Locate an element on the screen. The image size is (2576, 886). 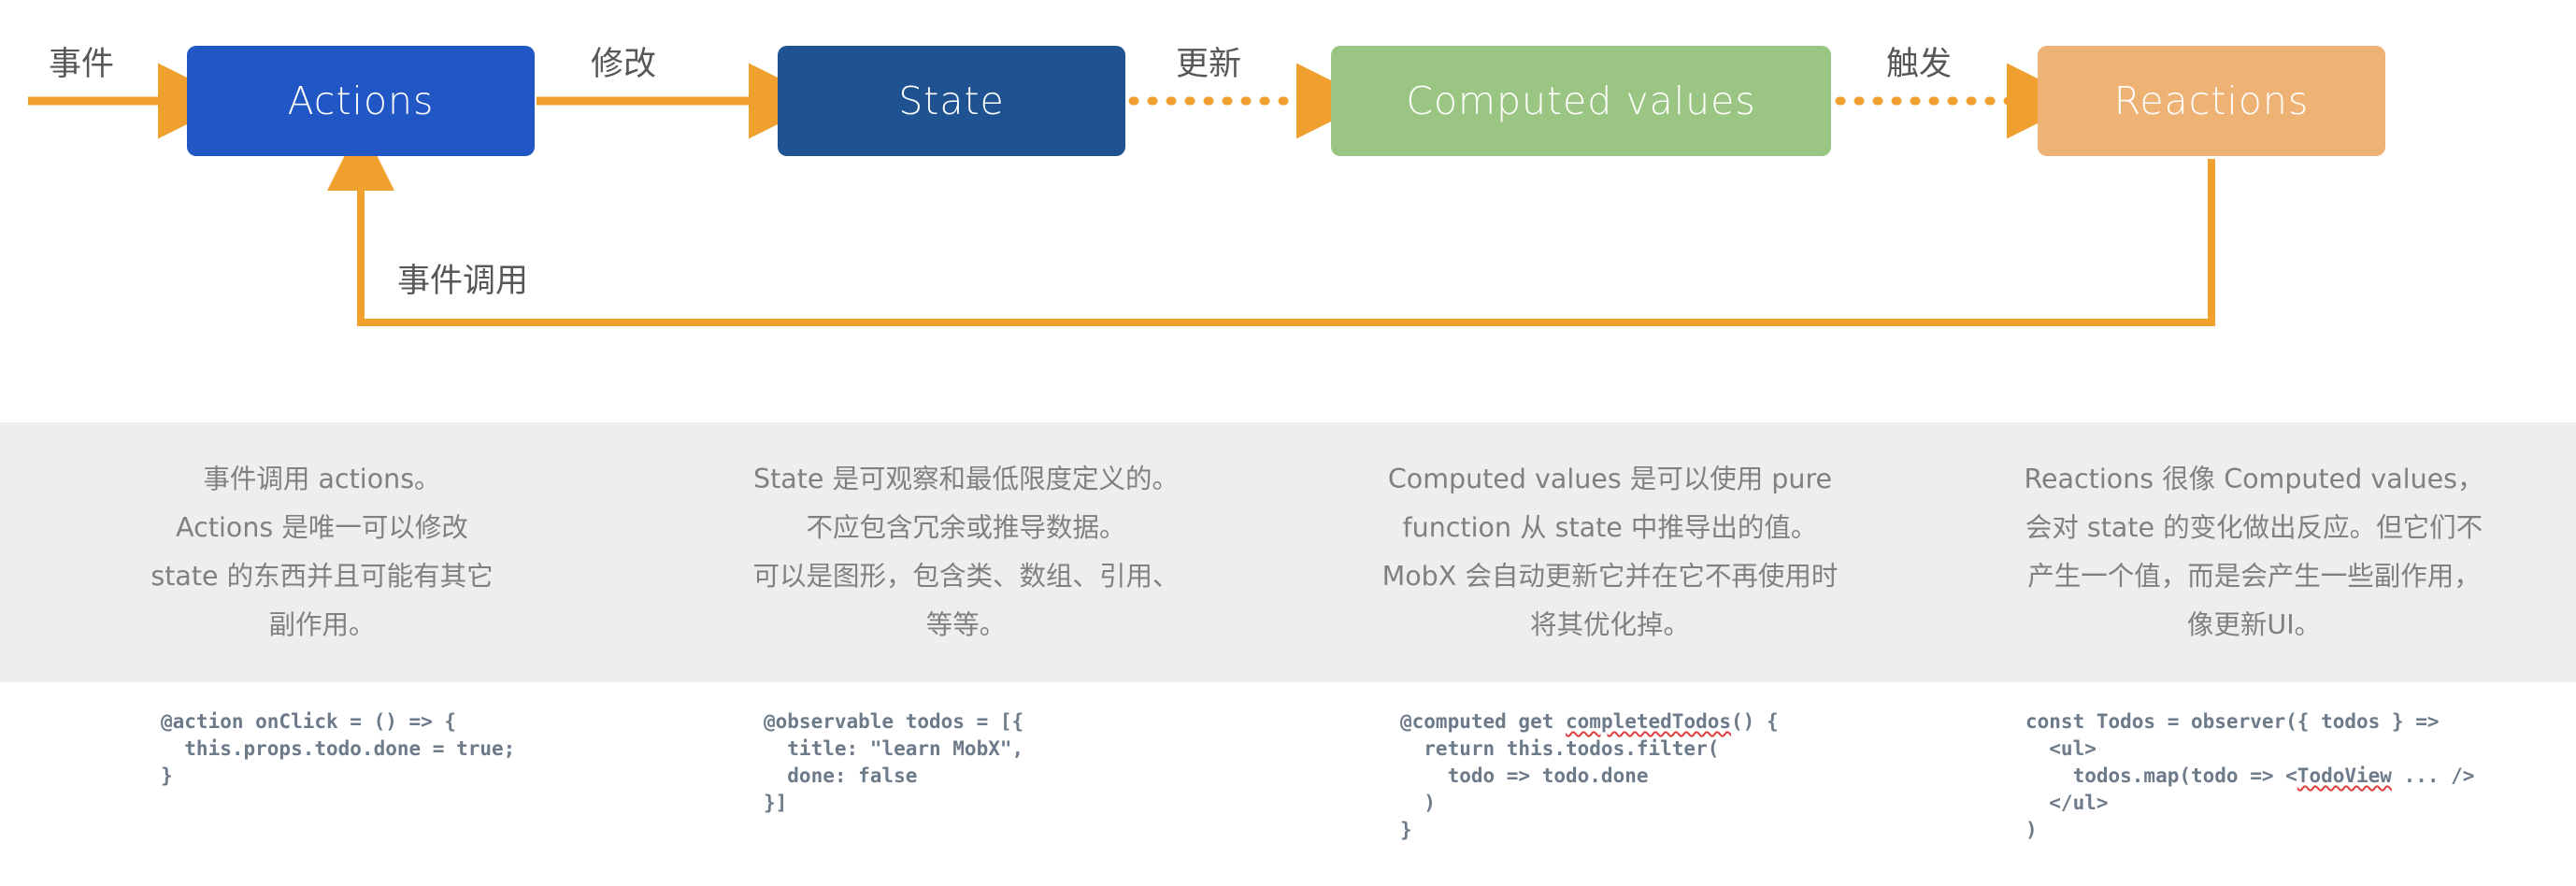
node-actions: Actions is located at coordinates (361, 101).